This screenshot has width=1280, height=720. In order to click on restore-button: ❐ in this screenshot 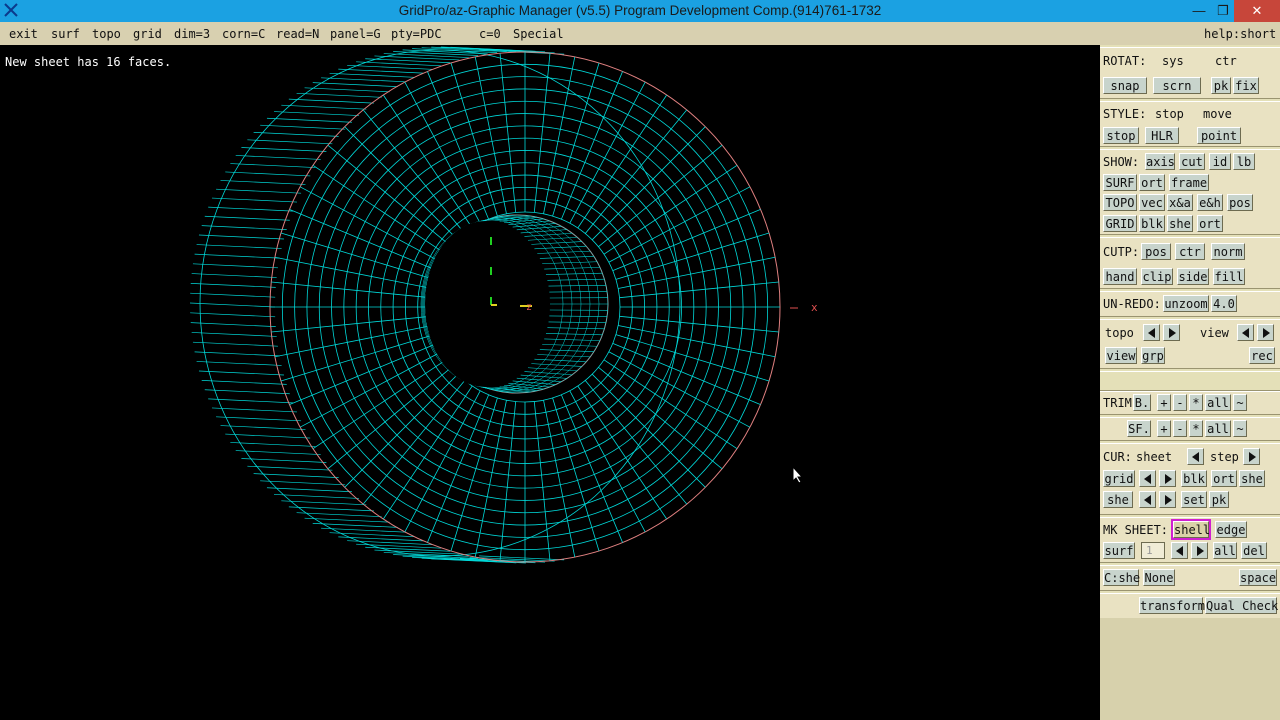, I will do `click(1223, 11)`.